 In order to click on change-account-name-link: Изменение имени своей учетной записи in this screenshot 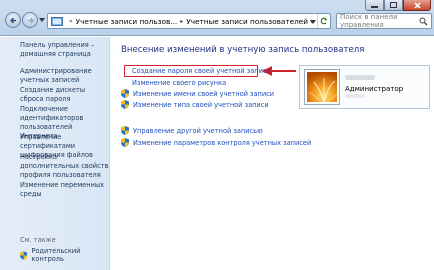, I will do `click(197, 93)`.